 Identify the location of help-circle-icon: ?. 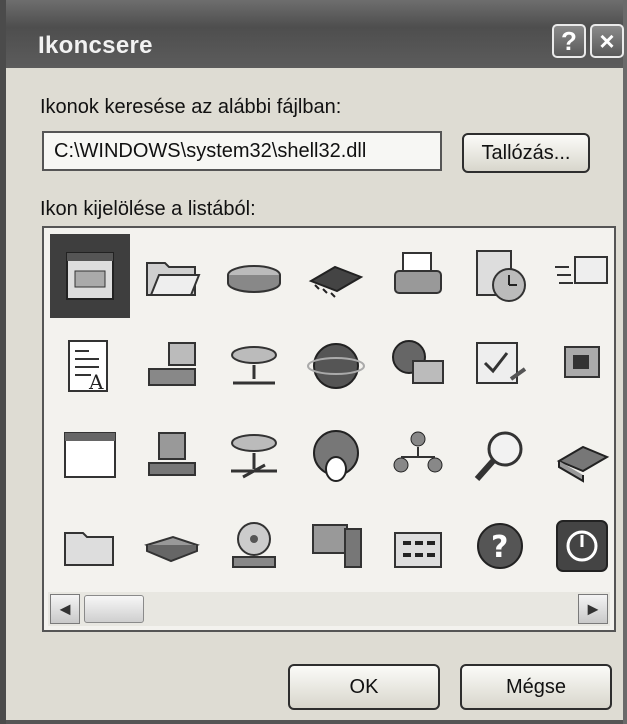
(500, 546).